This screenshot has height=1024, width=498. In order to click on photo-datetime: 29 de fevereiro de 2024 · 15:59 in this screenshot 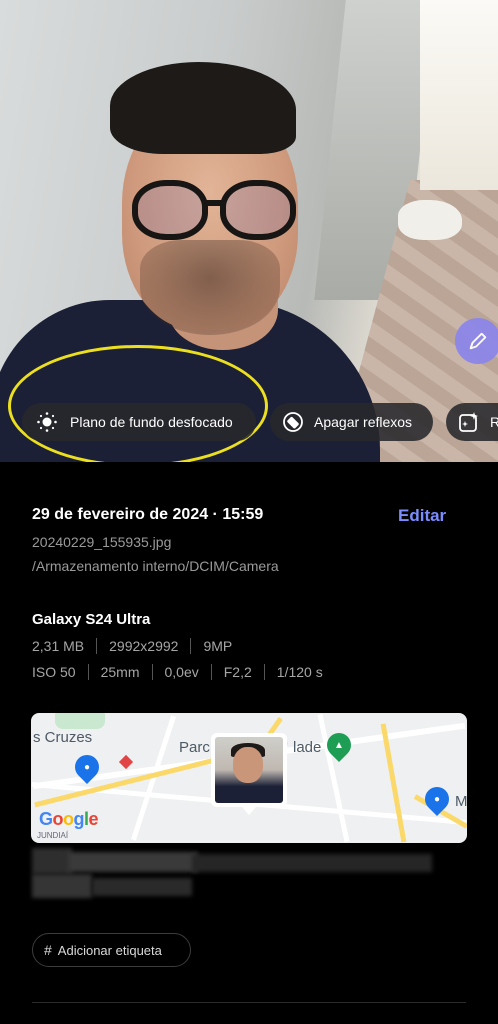, I will do `click(148, 514)`.